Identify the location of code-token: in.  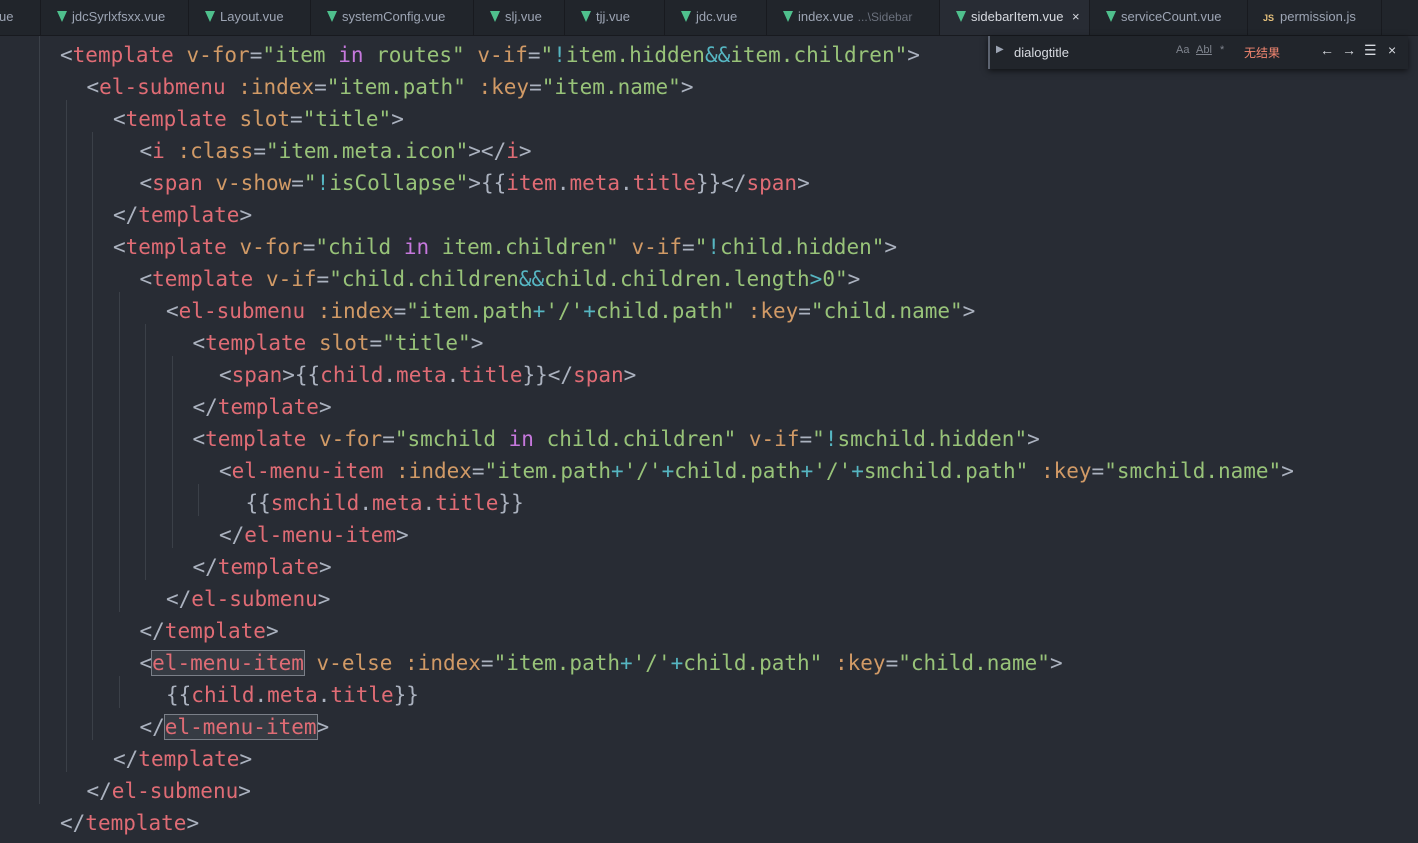
(351, 55).